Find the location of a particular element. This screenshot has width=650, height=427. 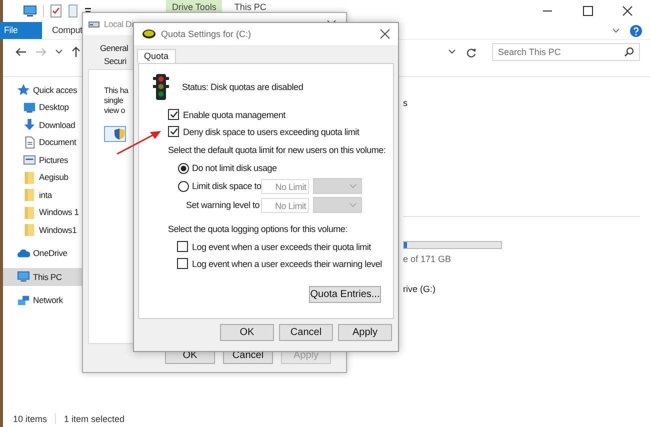

sidebar-item: Aegisub is located at coordinates (43, 177).